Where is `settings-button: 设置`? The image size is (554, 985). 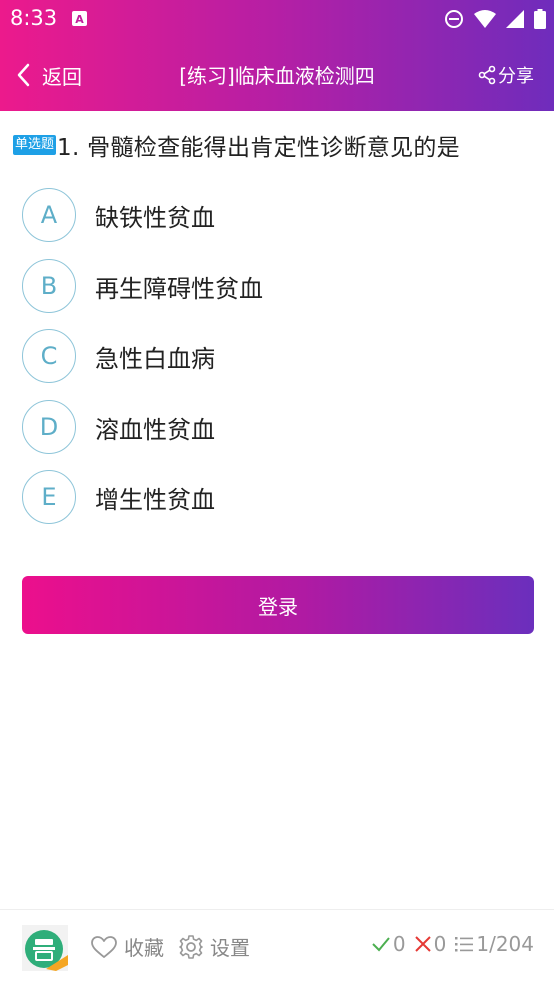
settings-button: 设置 is located at coordinates (214, 946).